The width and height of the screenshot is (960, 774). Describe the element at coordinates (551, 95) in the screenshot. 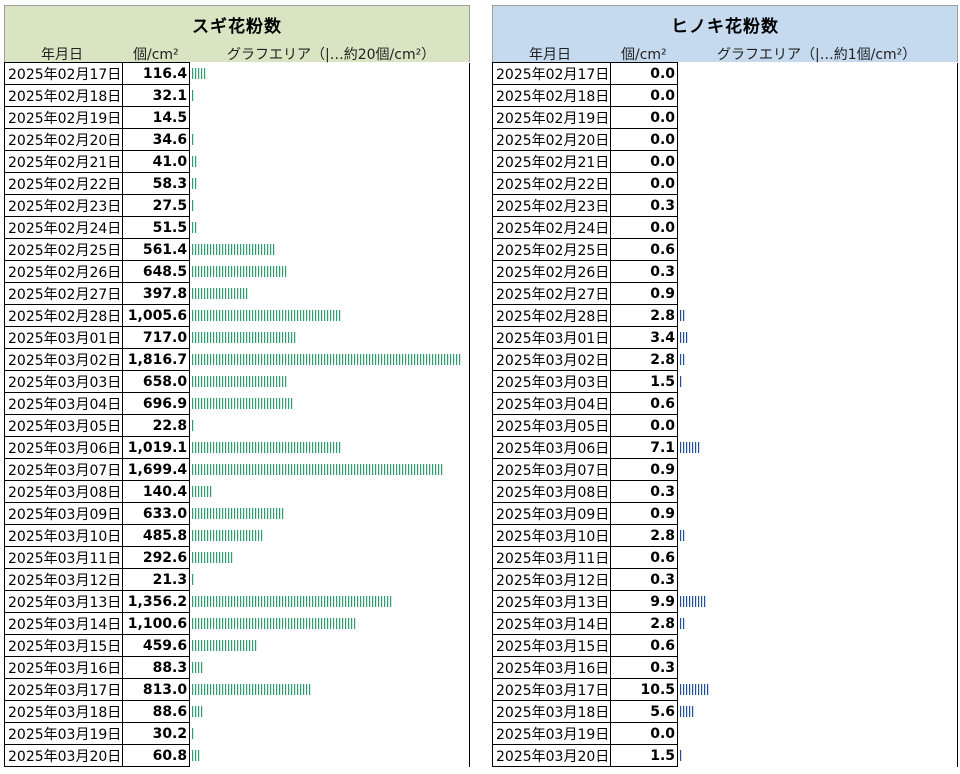

I see `hinoki-date-cell: 2025年02月18日` at that location.